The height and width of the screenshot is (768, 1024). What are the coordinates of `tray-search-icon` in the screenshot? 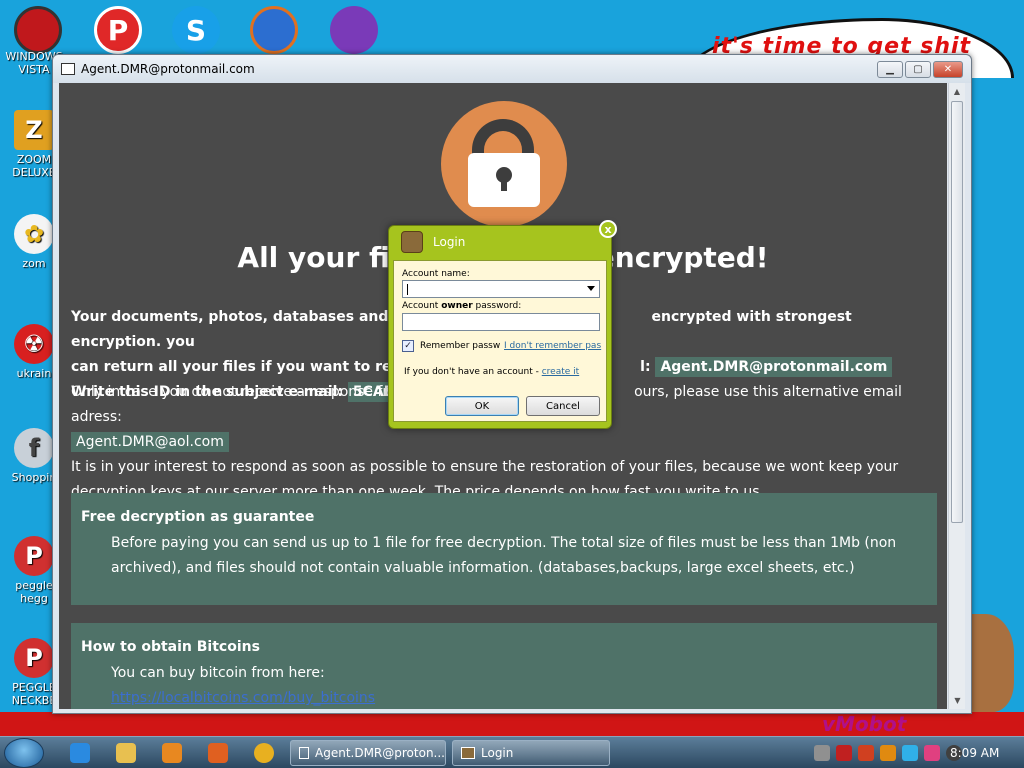 It's located at (888, 753).